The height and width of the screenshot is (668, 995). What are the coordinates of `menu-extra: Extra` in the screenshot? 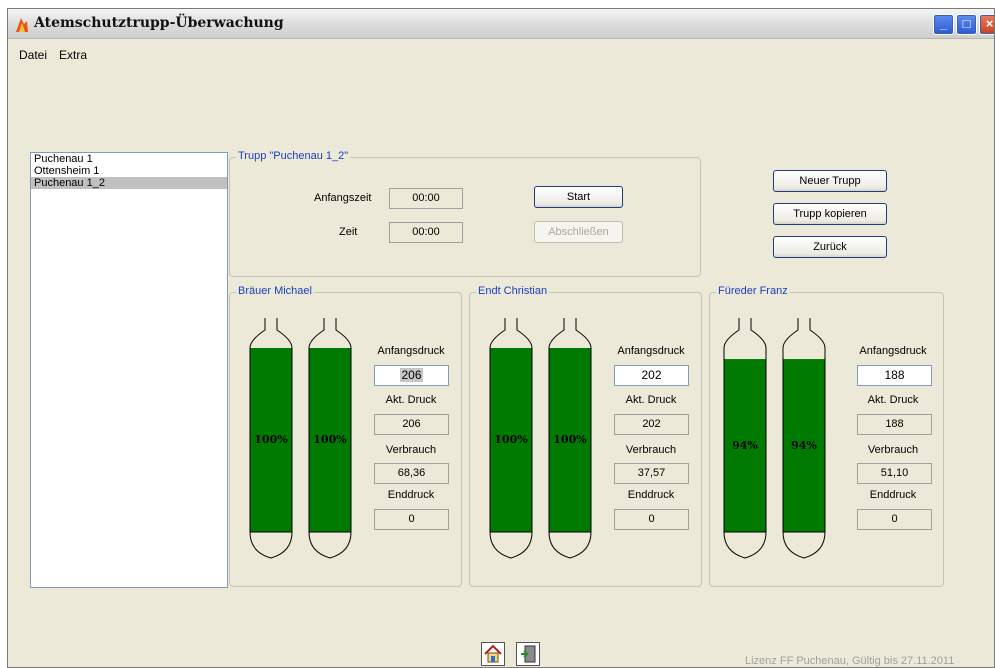 It's located at (73, 55).